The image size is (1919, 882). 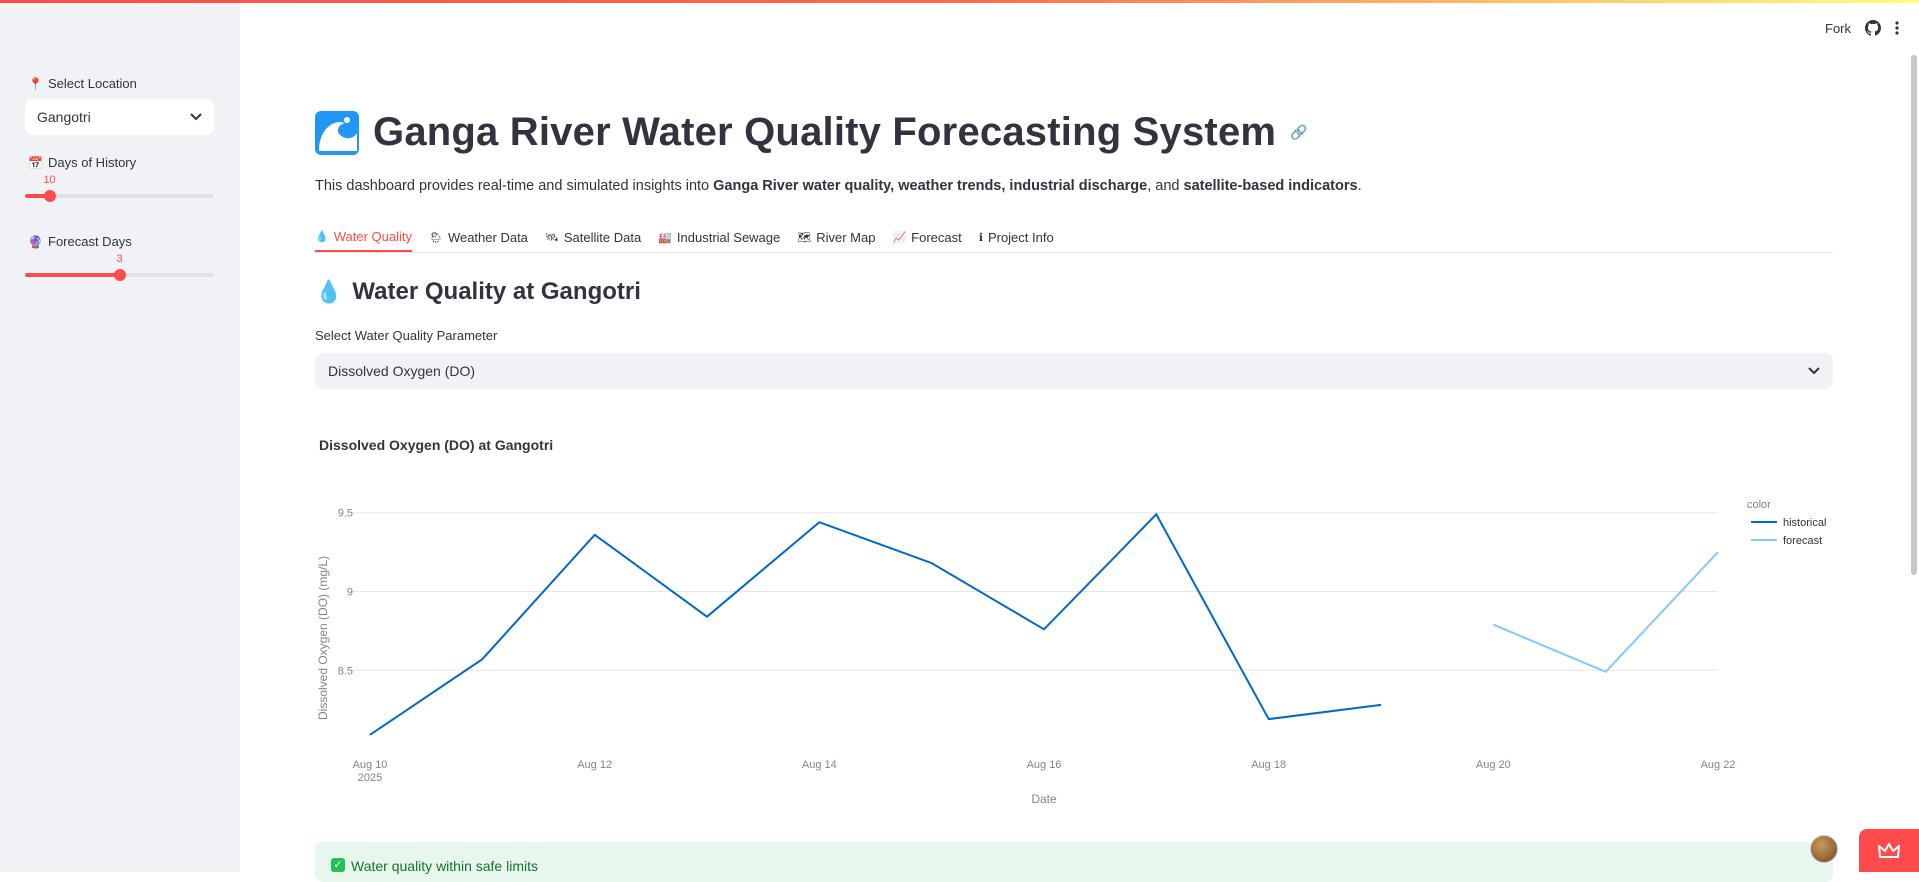 I want to click on avatar, so click(x=1824, y=849).